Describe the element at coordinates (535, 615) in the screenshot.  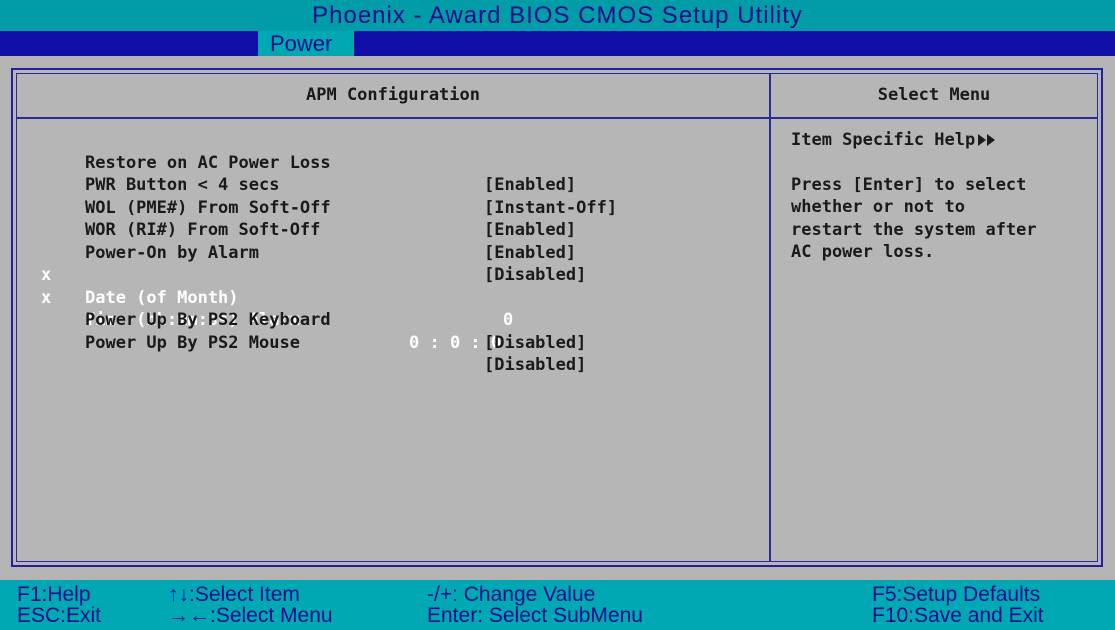
I see `key-select-submenu: Enter: Select SubMenu` at that location.